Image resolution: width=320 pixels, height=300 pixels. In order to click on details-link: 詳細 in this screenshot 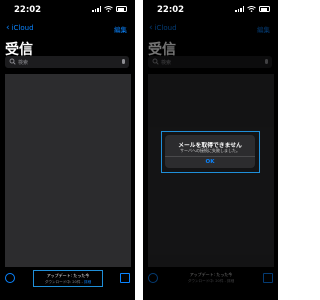, I will do `click(87, 282)`.